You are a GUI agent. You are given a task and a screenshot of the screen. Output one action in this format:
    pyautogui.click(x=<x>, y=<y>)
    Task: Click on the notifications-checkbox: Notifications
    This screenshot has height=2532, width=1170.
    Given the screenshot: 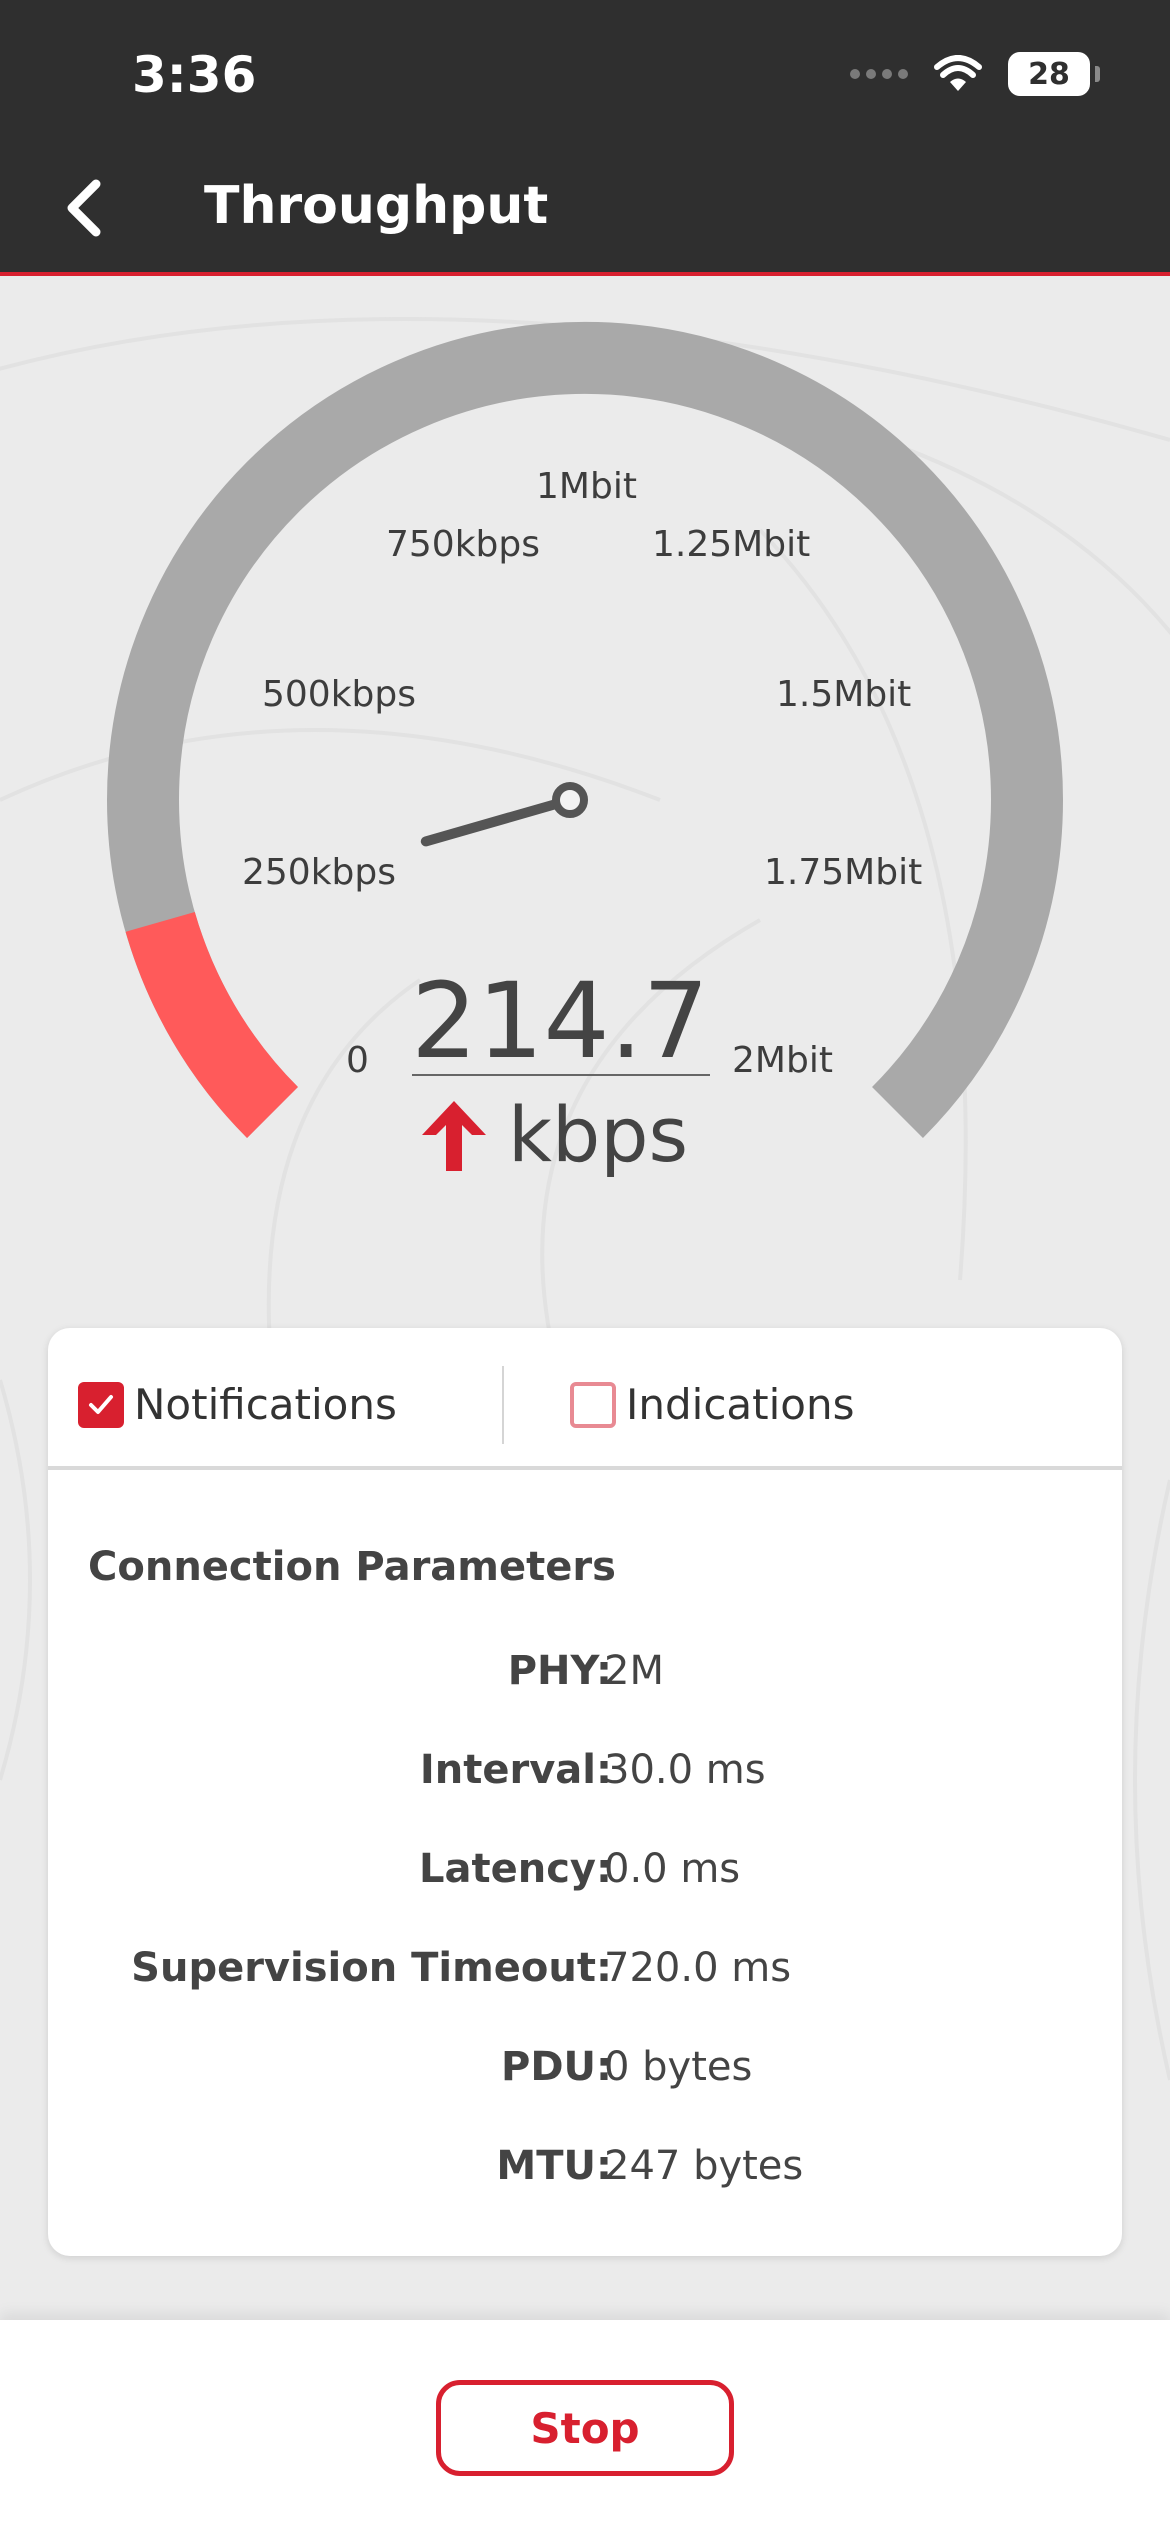 What is the action you would take?
    pyautogui.click(x=237, y=1404)
    